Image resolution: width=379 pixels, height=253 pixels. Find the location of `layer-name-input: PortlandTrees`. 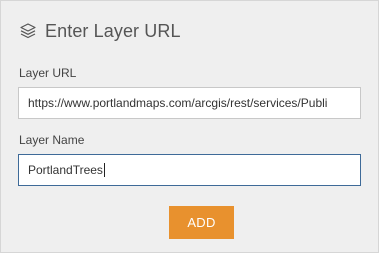

layer-name-input: PortlandTrees is located at coordinates (189, 170).